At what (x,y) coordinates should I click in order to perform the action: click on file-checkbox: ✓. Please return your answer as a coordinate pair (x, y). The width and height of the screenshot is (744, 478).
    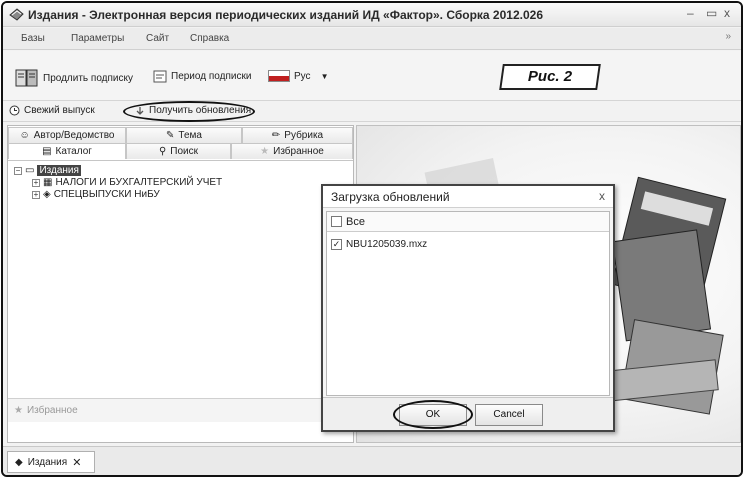
    Looking at the image, I should click on (336, 244).